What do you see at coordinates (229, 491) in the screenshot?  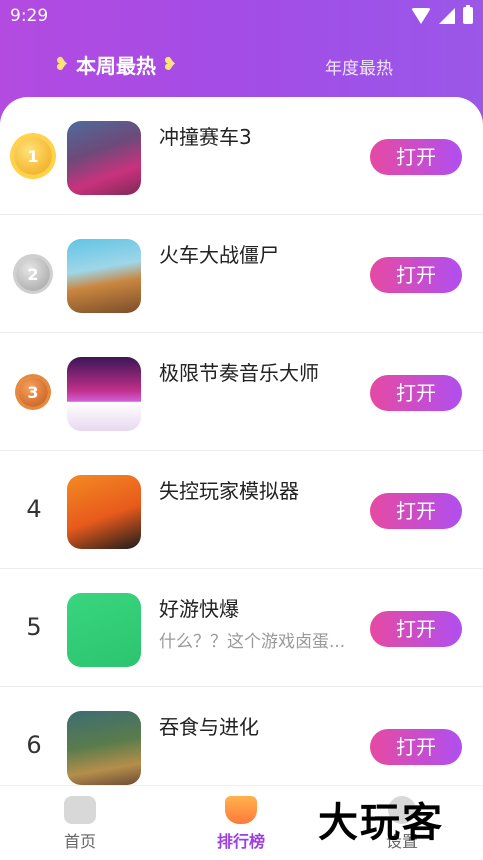 I see `app-title: 失控玩家模拟器` at bounding box center [229, 491].